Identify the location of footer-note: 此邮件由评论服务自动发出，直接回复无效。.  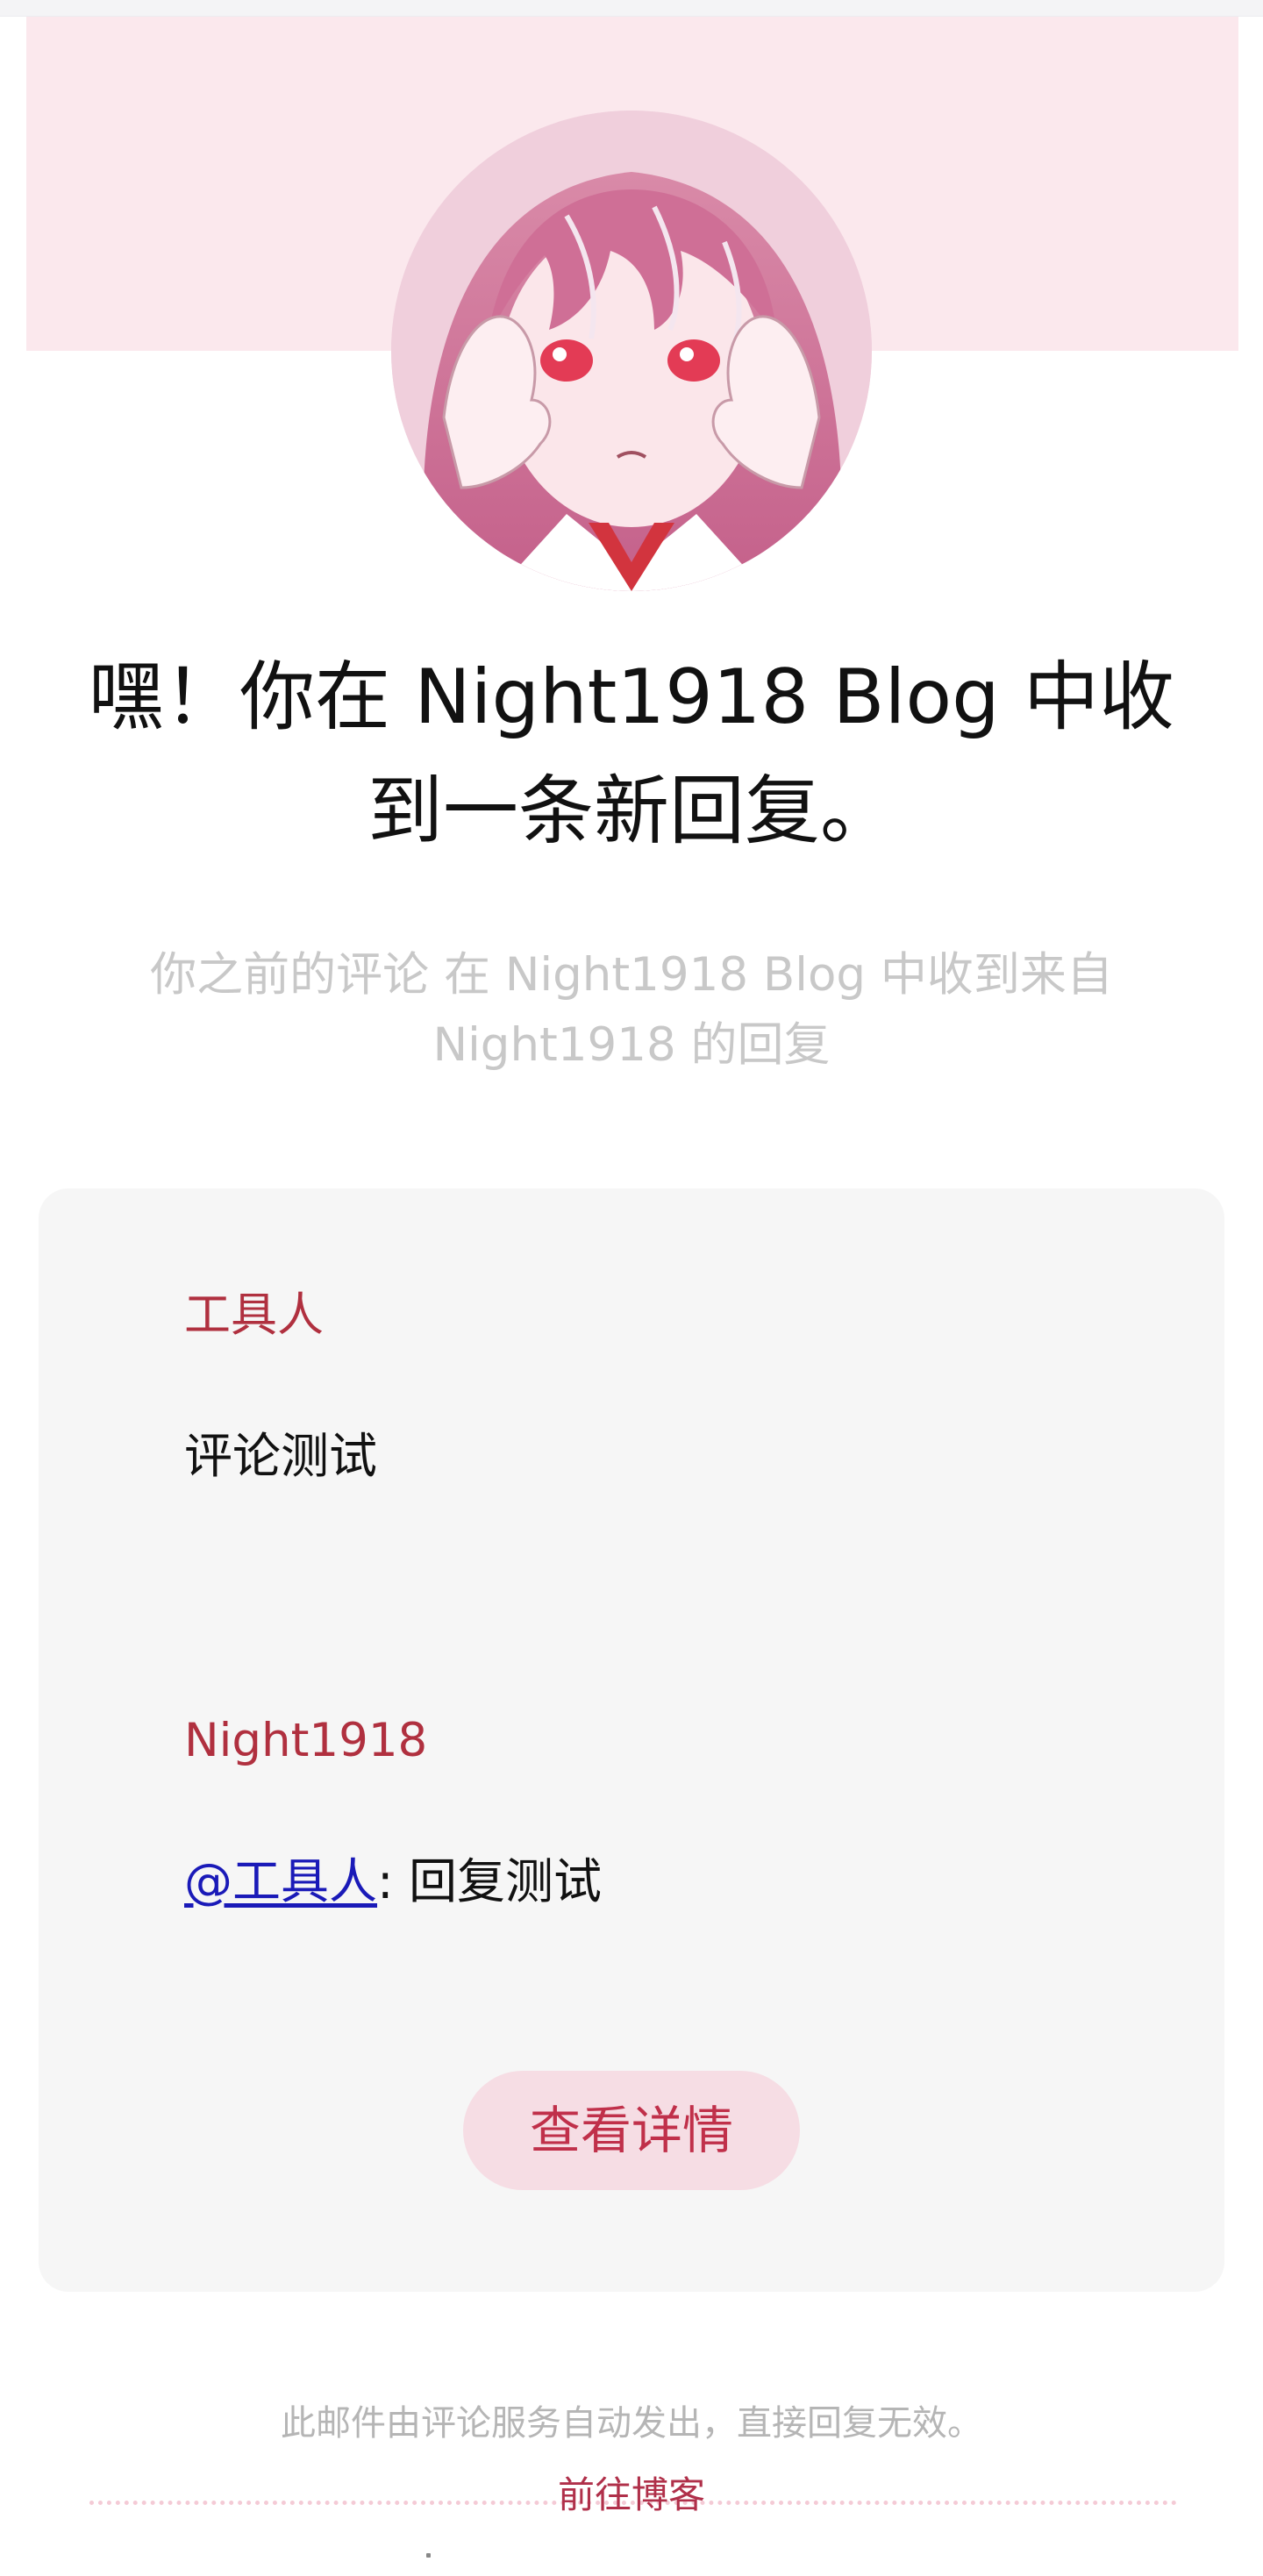
(631, 2423).